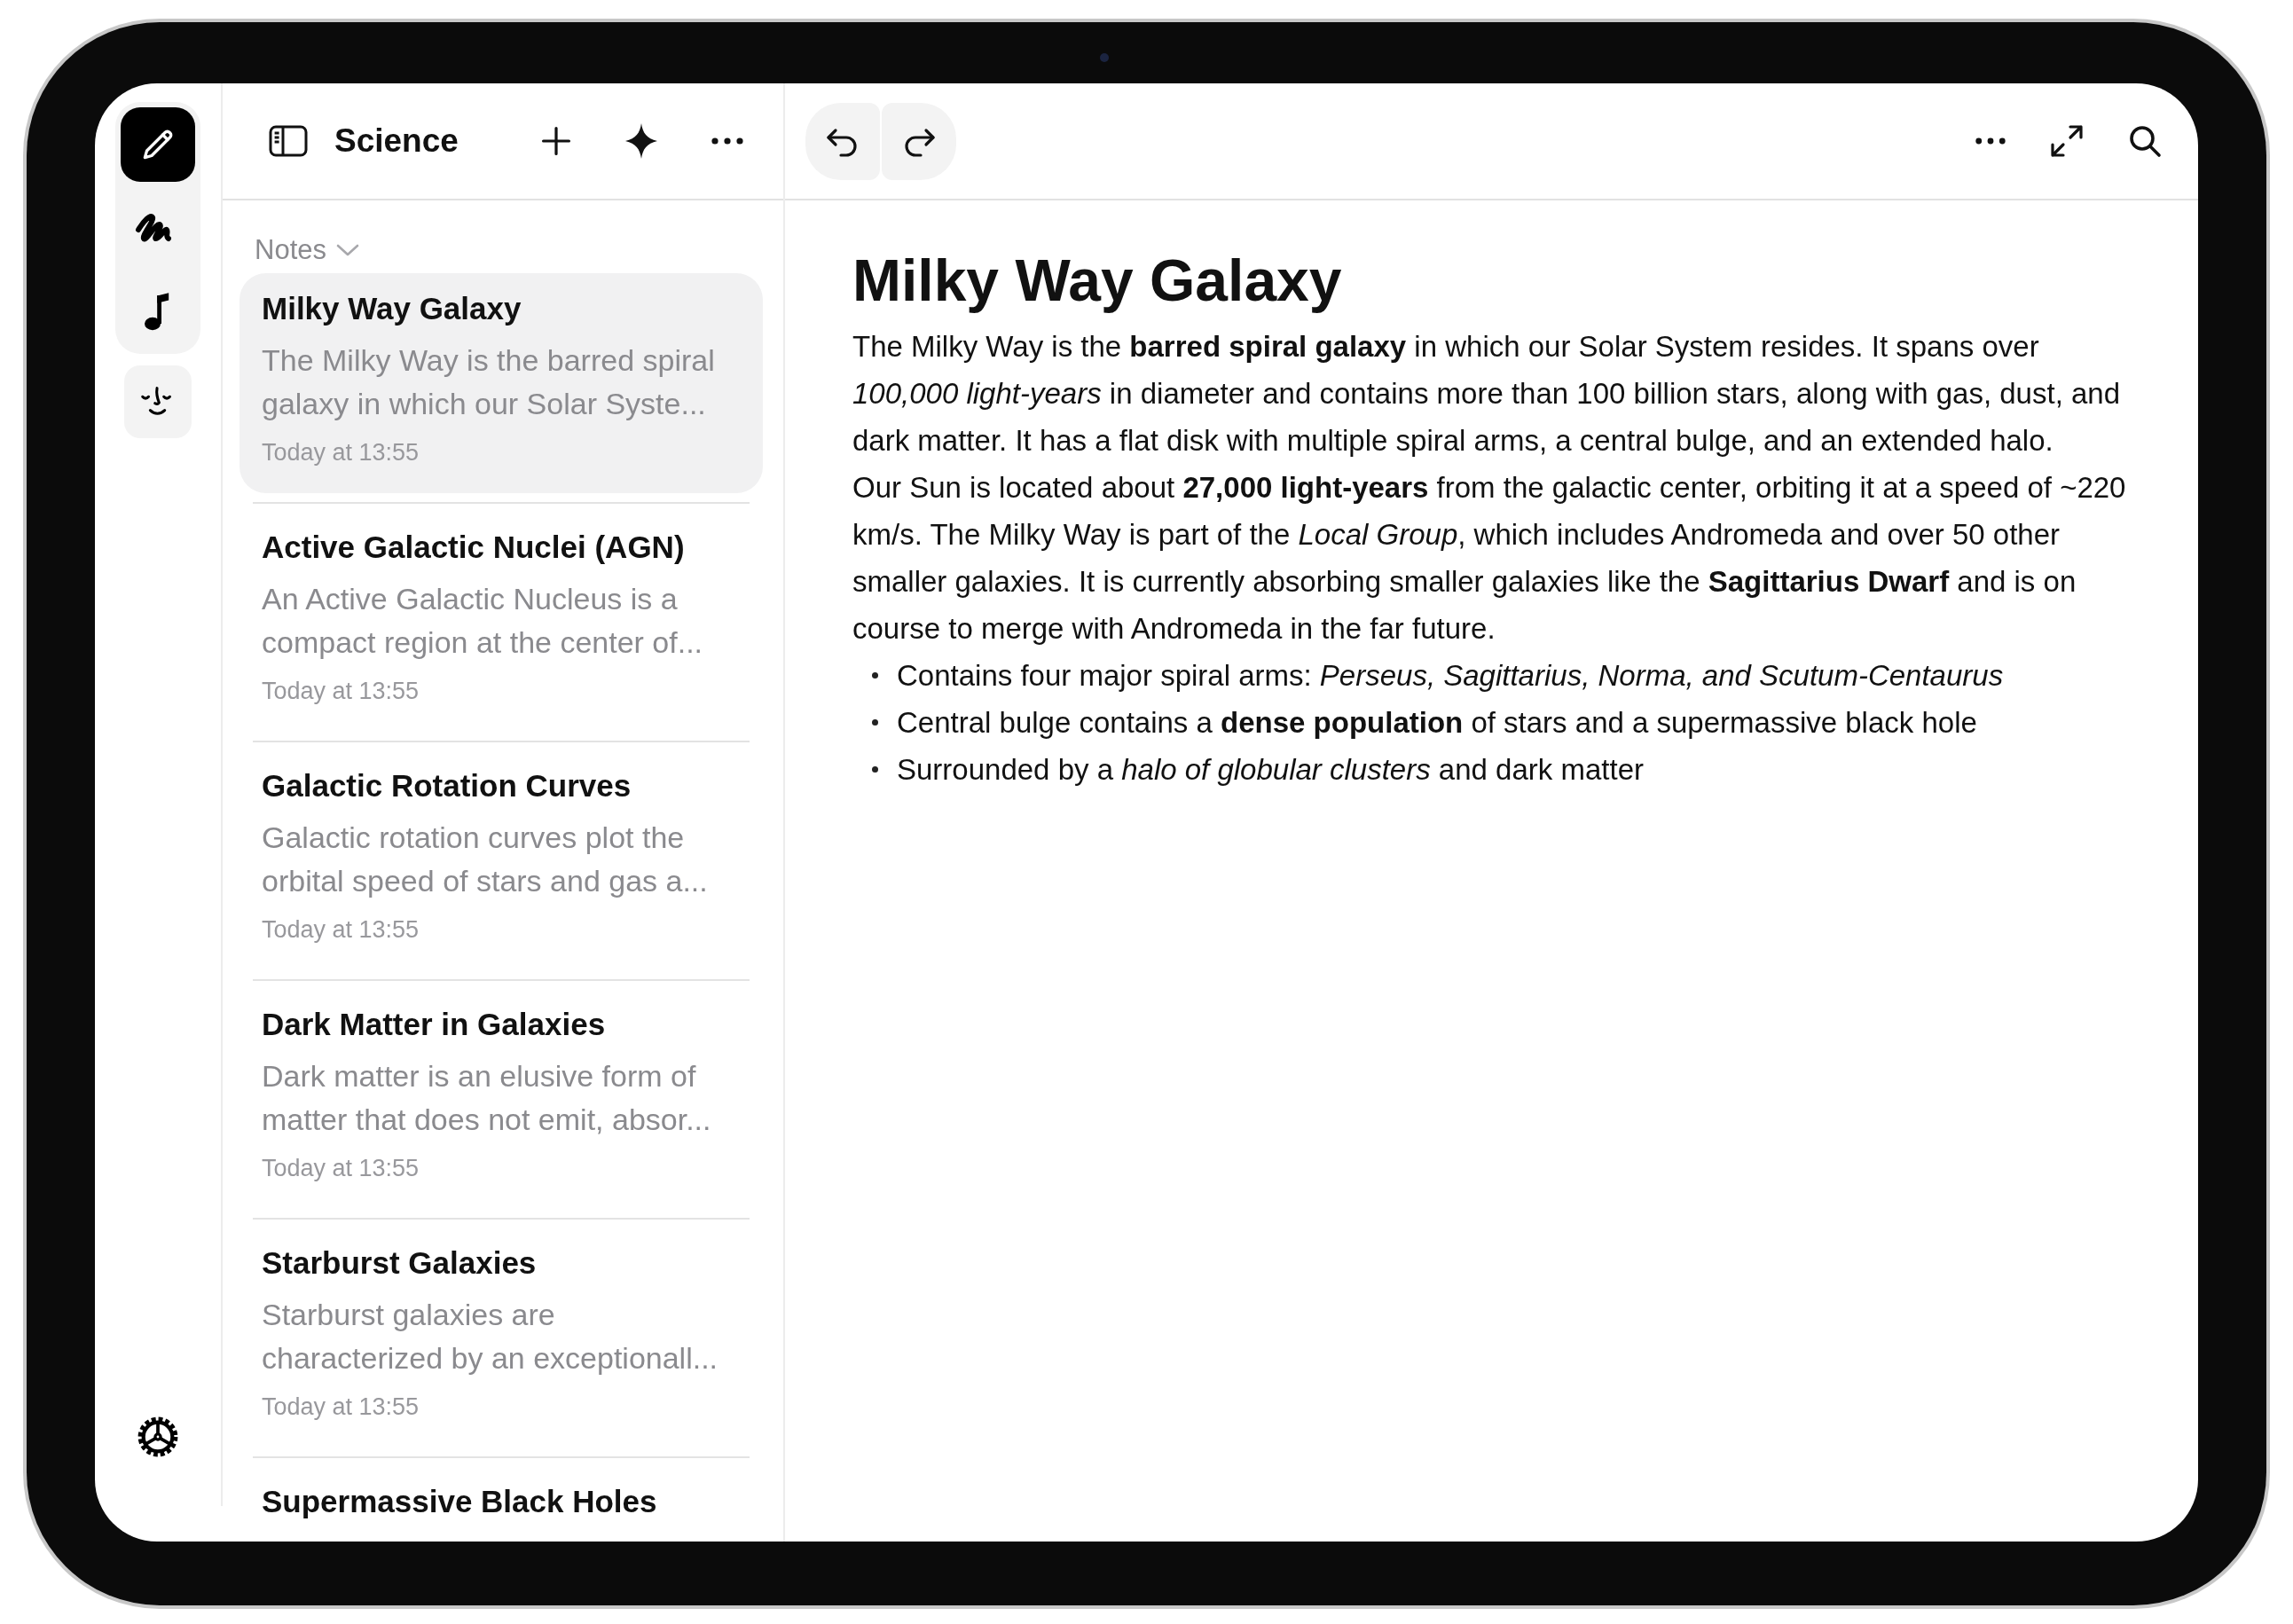 Image resolution: width=2293 pixels, height=1624 pixels. What do you see at coordinates (1270, 770) in the screenshot?
I see `bullet-text: Surrounded by a halo of globular clusters and dark matter` at bounding box center [1270, 770].